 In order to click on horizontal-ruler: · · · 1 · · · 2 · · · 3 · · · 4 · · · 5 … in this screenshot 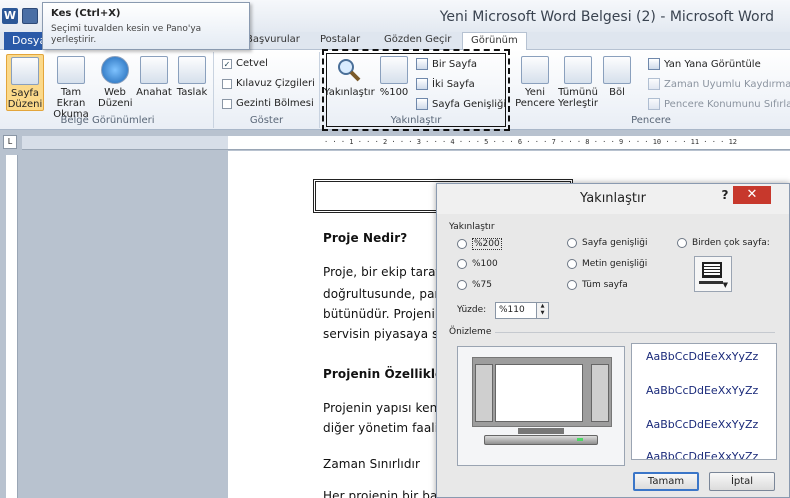, I will do `click(509, 143)`.